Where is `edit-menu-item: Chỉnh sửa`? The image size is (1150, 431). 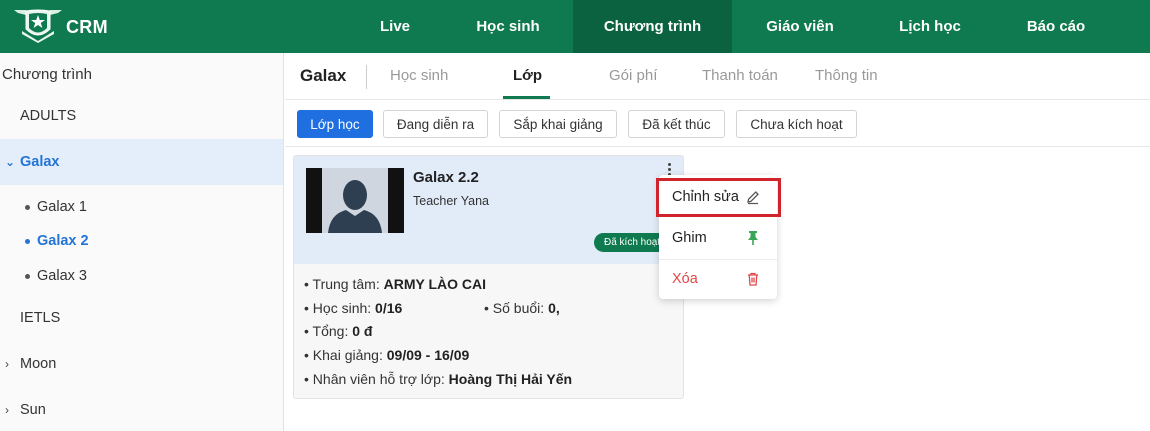 edit-menu-item: Chỉnh sửa is located at coordinates (718, 197).